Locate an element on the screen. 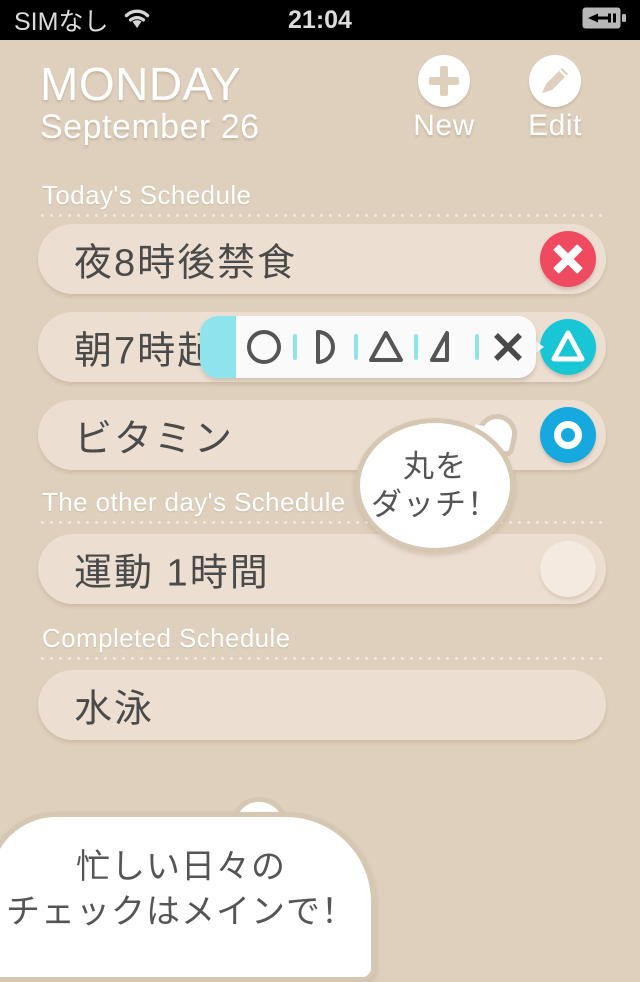 The width and height of the screenshot is (640, 982). popup-symbol-list is located at coordinates (386, 347).